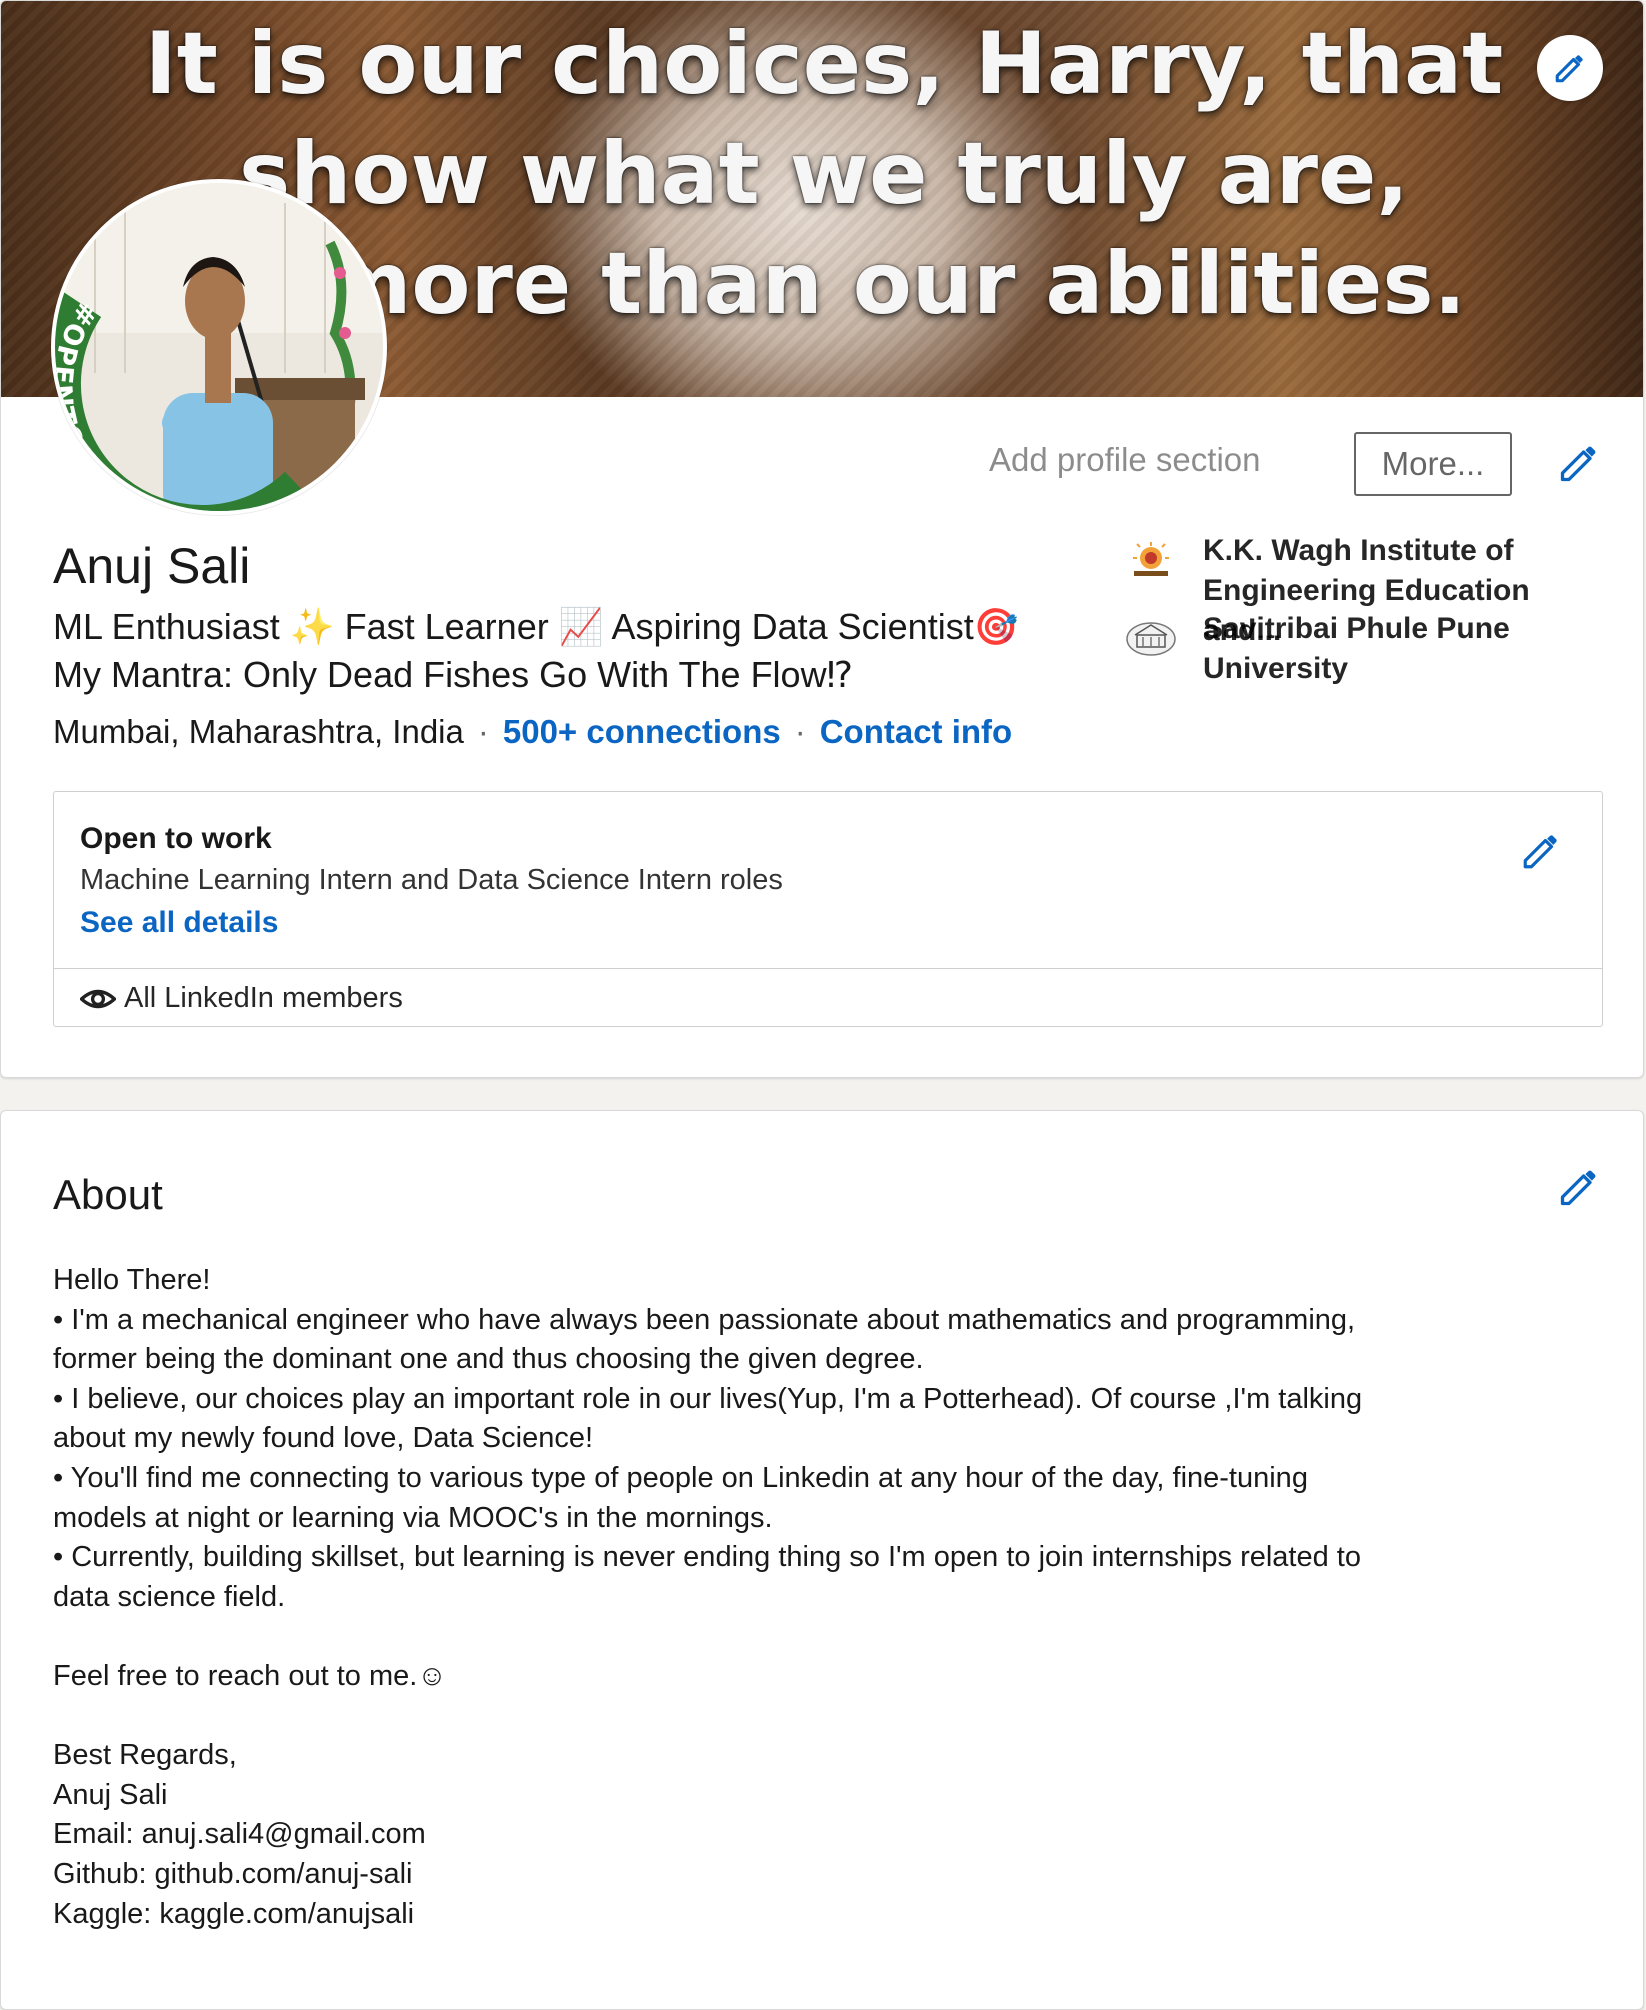 The image size is (1646, 2010). I want to click on education-name: Savitribai Phule Pune University, so click(1356, 648).